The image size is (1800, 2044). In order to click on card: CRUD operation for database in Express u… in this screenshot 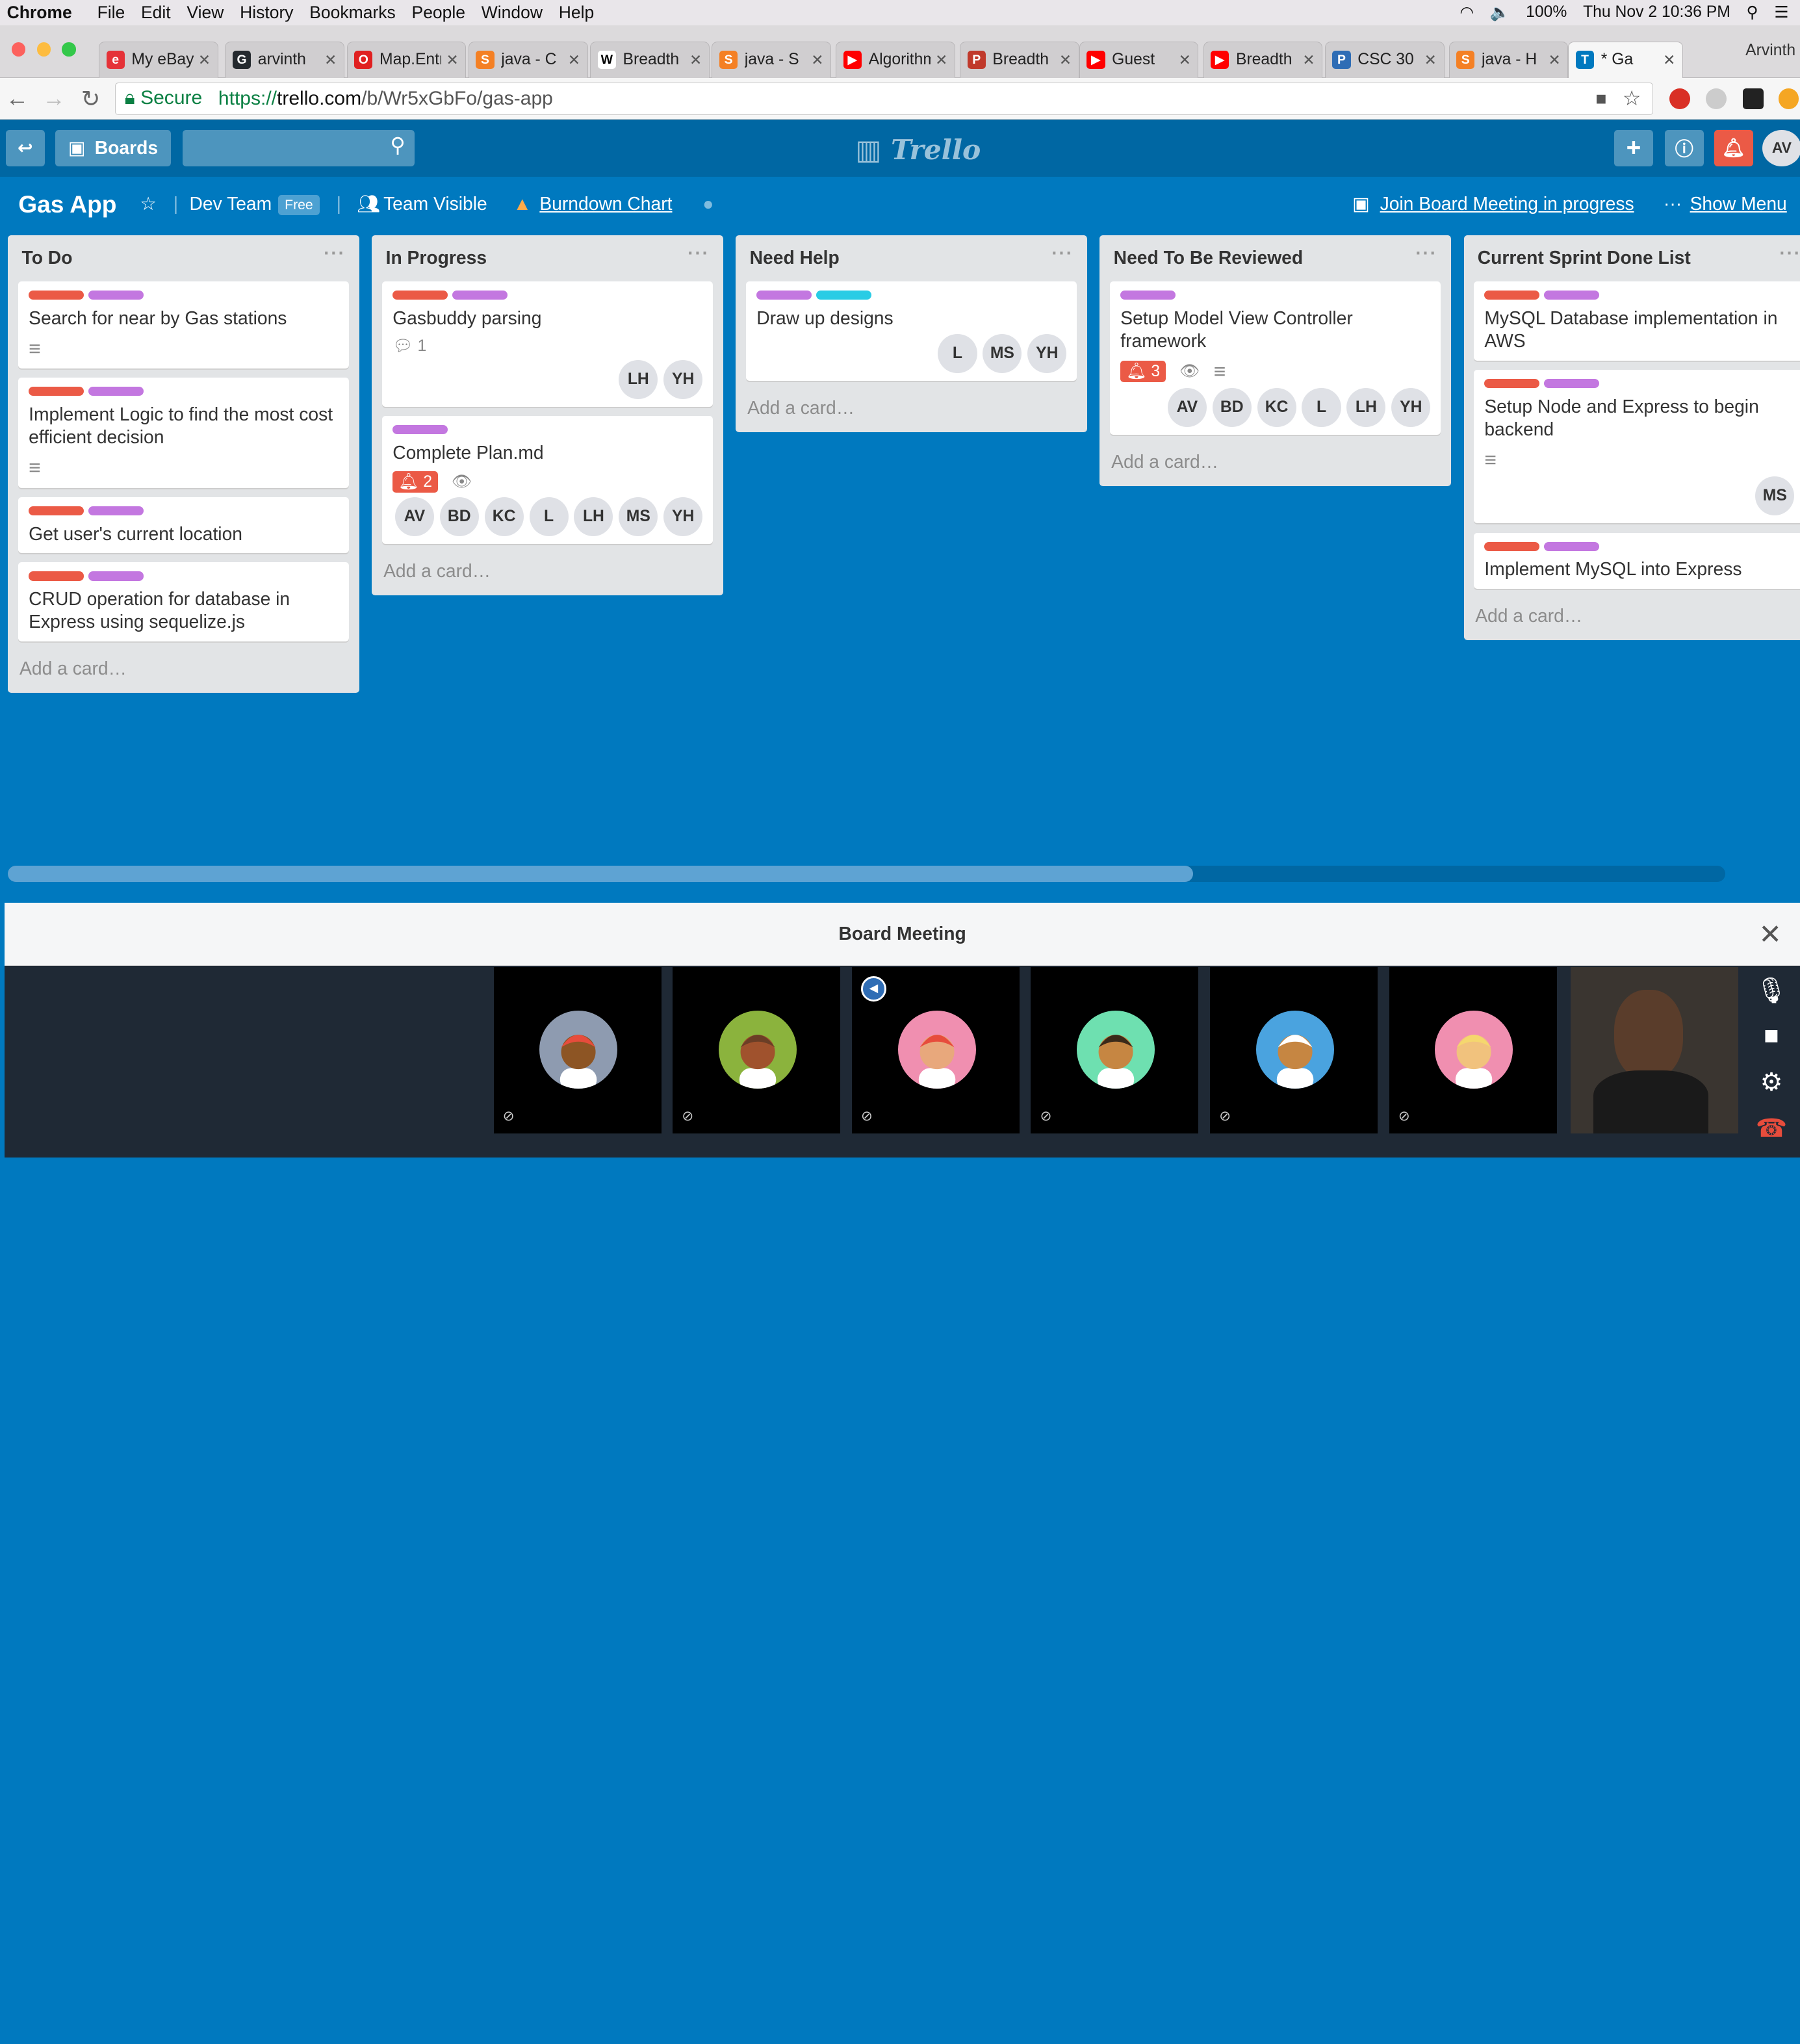, I will do `click(184, 602)`.